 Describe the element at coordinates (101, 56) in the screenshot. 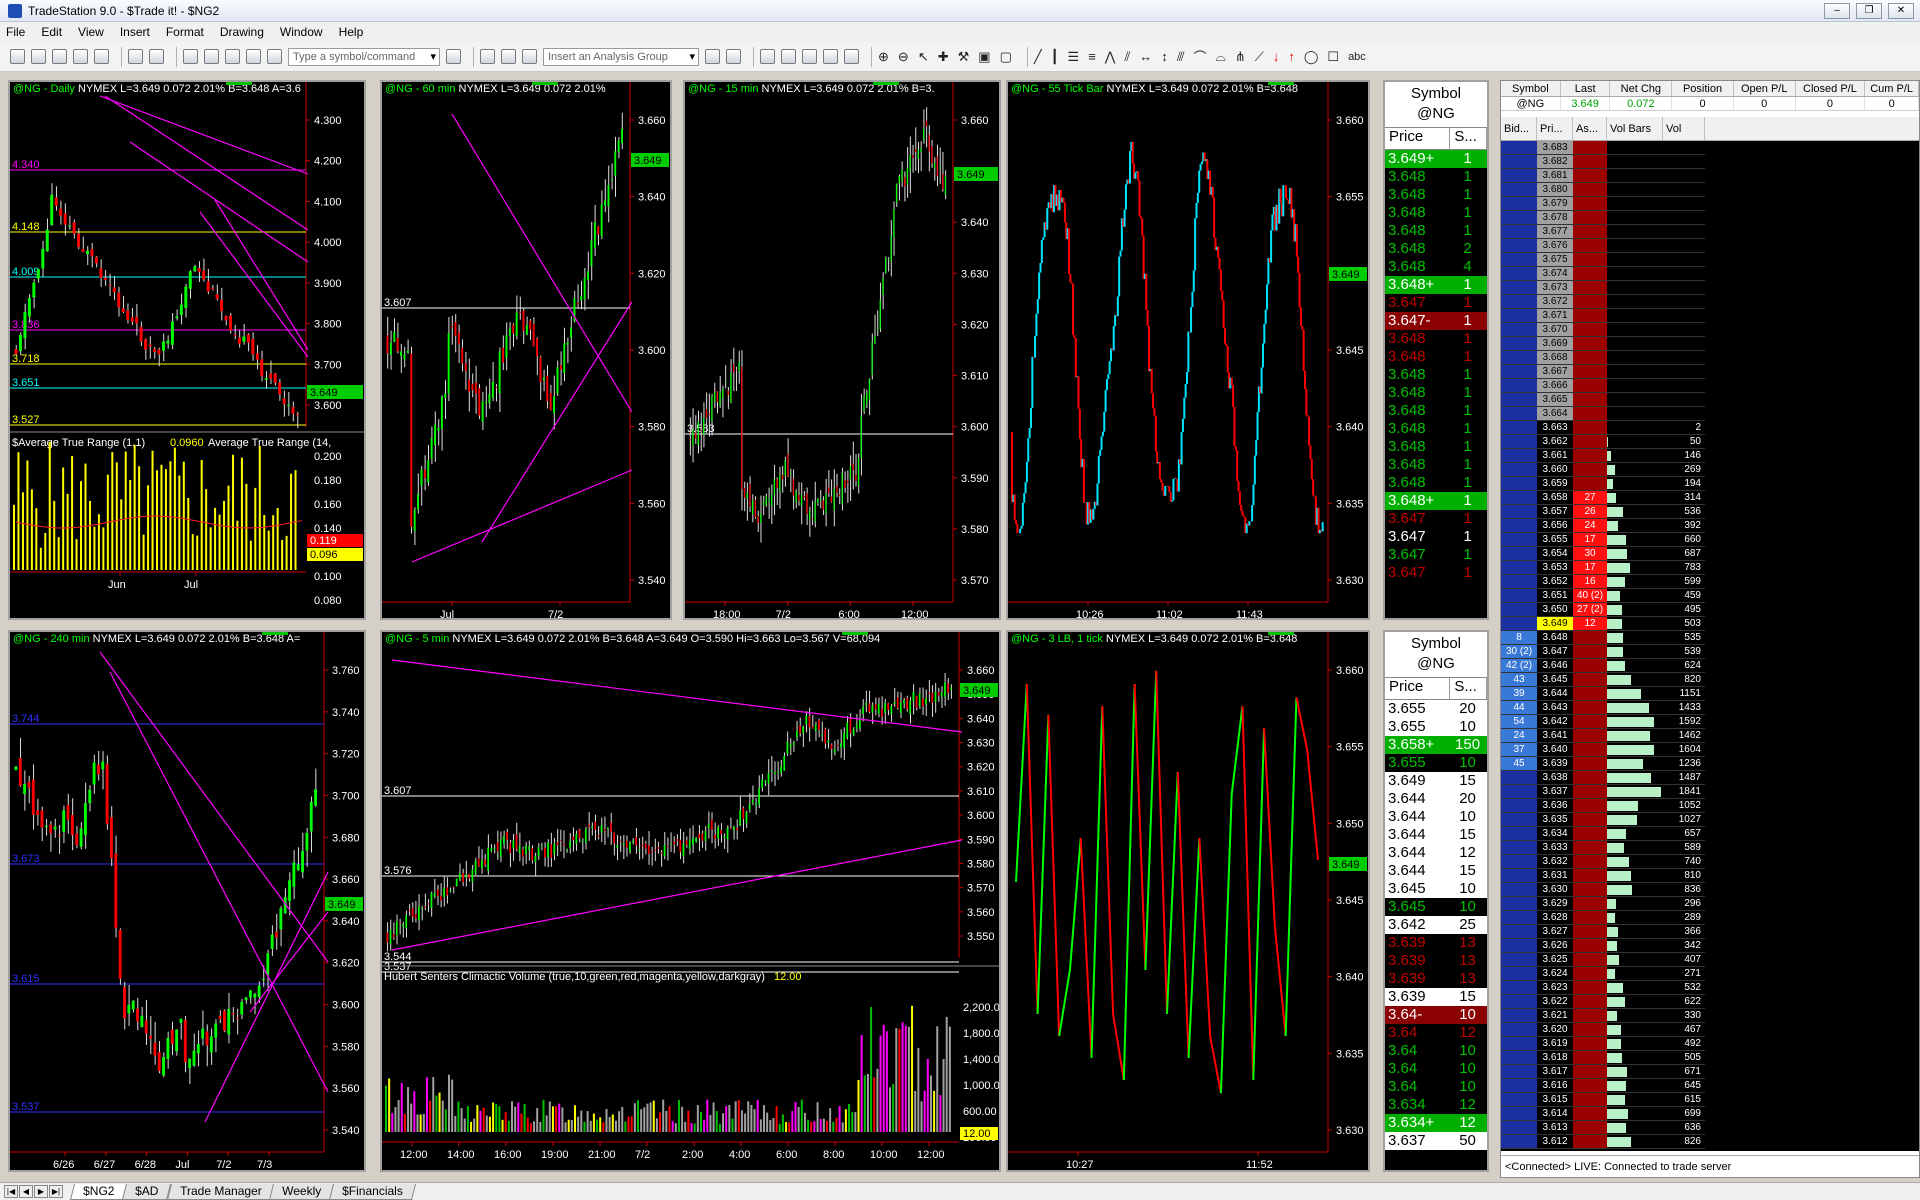

I see `folder-icon` at that location.